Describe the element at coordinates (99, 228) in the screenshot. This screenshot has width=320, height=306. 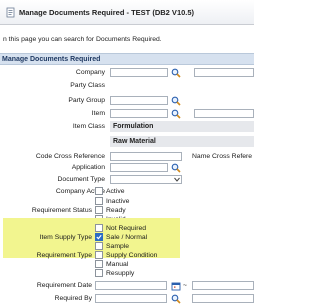
I see `requirement-status-not-required-checkbox` at that location.